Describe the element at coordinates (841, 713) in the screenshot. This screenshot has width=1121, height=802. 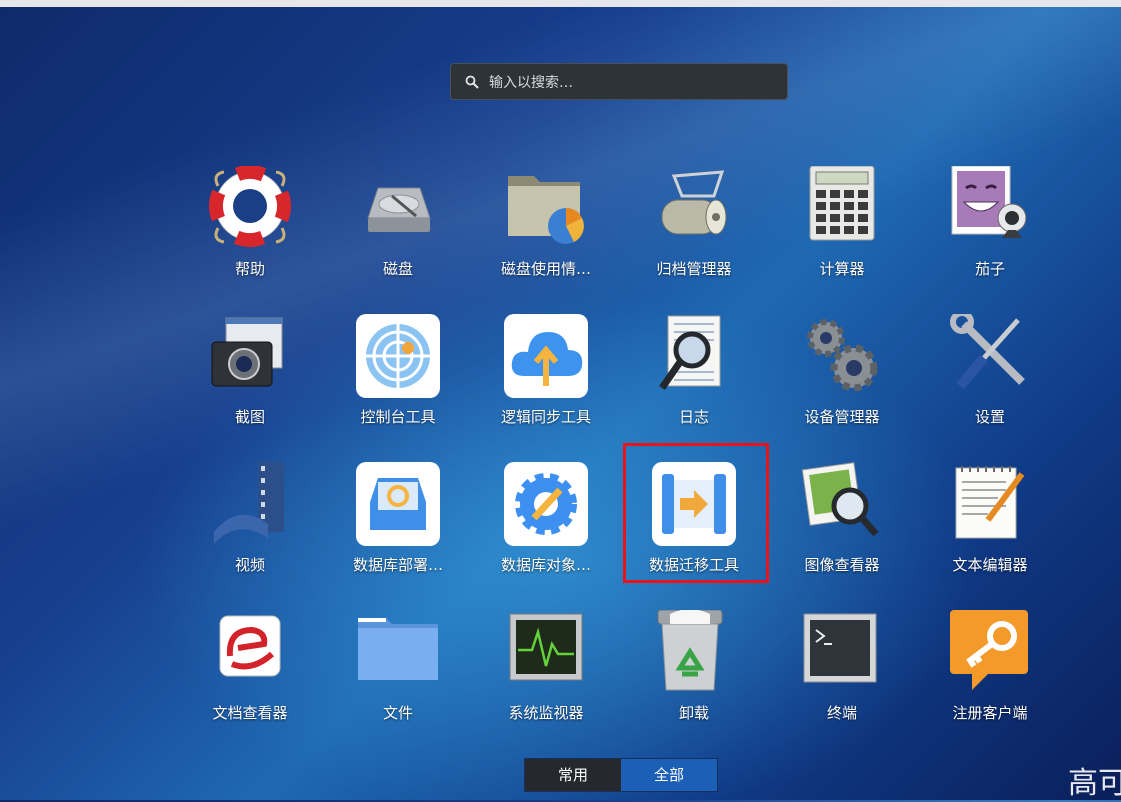
I see `app-label: 终端` at that location.